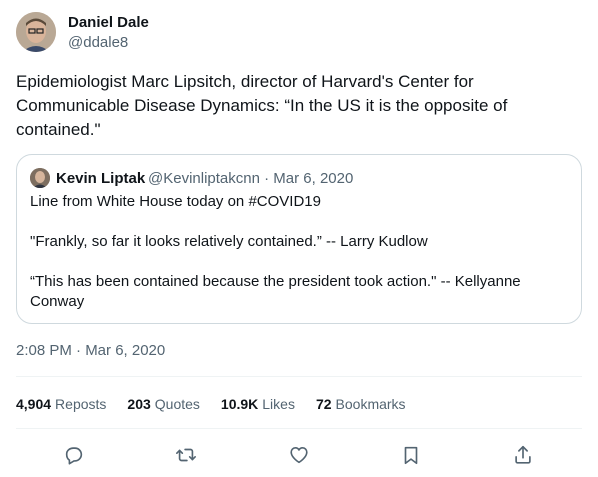 This screenshot has height=477, width=598. I want to click on reply-button, so click(74, 455).